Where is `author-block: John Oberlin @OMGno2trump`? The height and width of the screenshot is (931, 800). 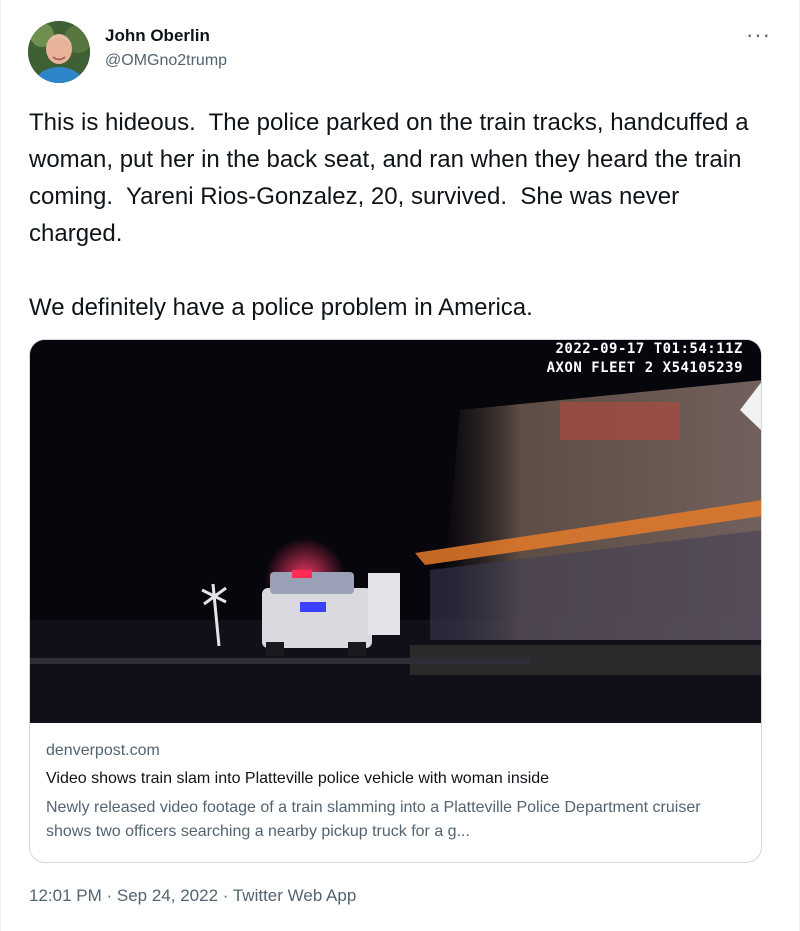 author-block: John Oberlin @OMGno2trump is located at coordinates (166, 49).